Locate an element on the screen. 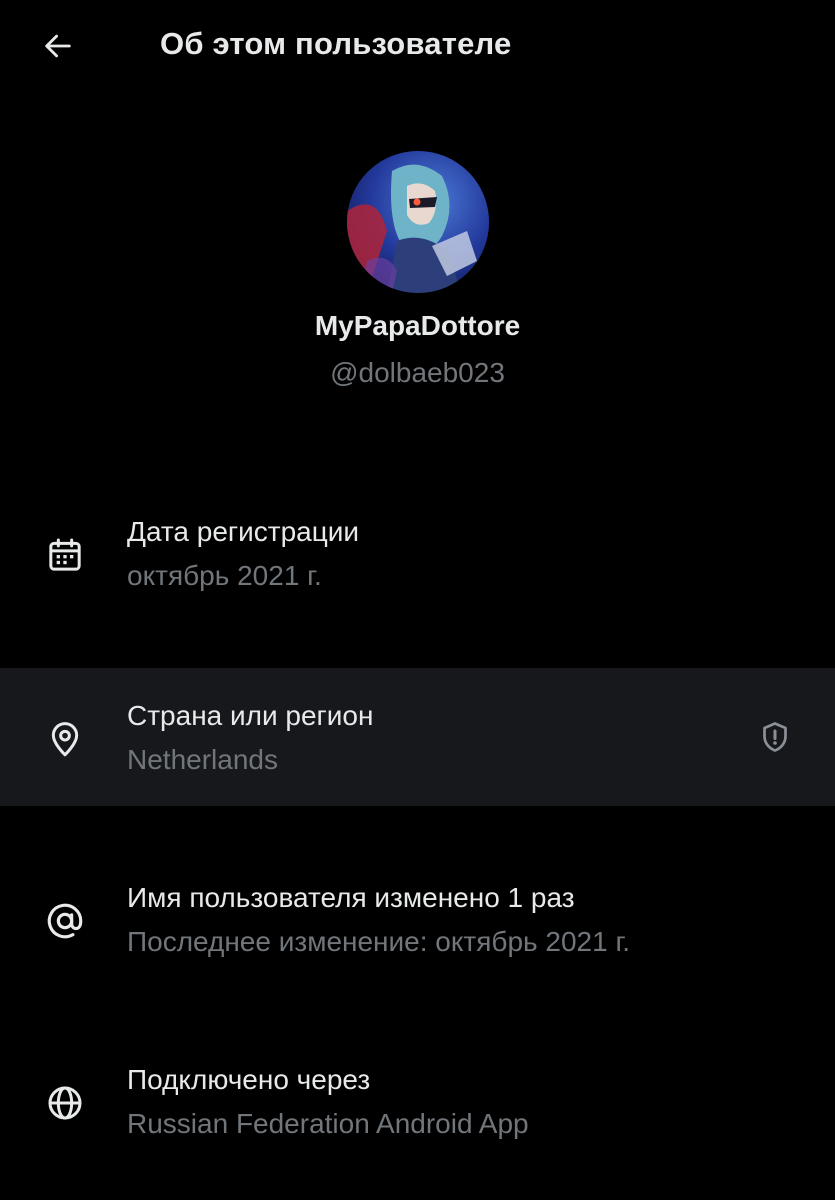 Image resolution: width=835 pixels, height=1200 pixels. row-title: Страна или регион is located at coordinates (250, 715).